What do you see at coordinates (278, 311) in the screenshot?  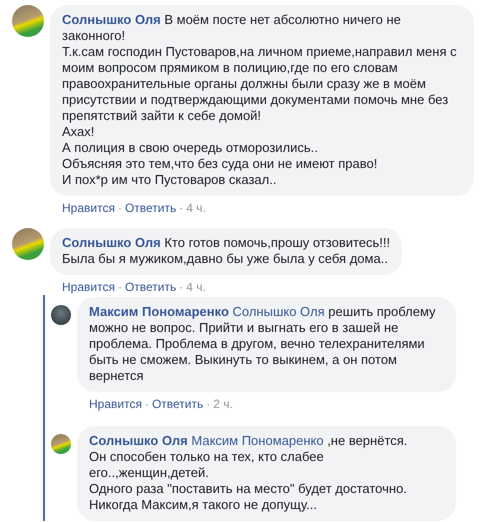 I see `mention-link: Солнышко Оля` at bounding box center [278, 311].